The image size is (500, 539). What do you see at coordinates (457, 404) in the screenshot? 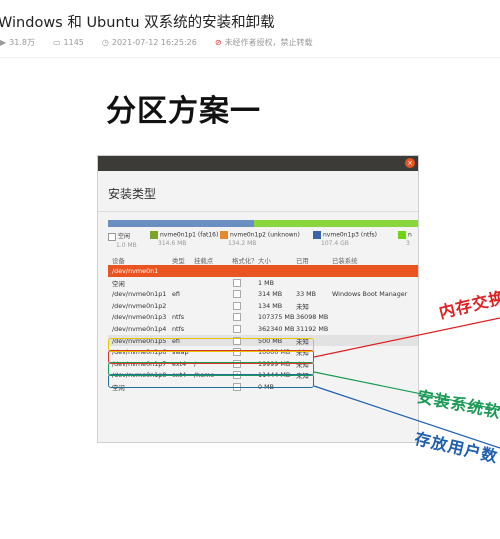
I see `annotation-root: 安装系统软` at bounding box center [457, 404].